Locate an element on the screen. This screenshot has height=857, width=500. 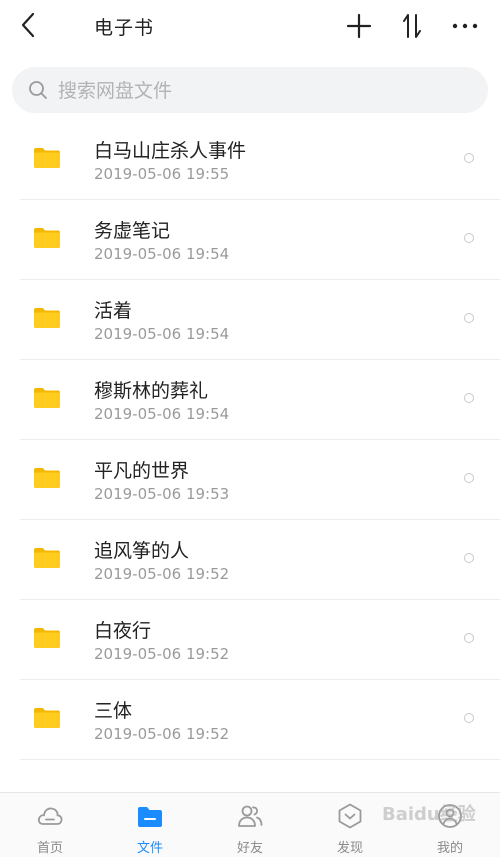
file-date: 2019-05-06 19:55 is located at coordinates (162, 174).